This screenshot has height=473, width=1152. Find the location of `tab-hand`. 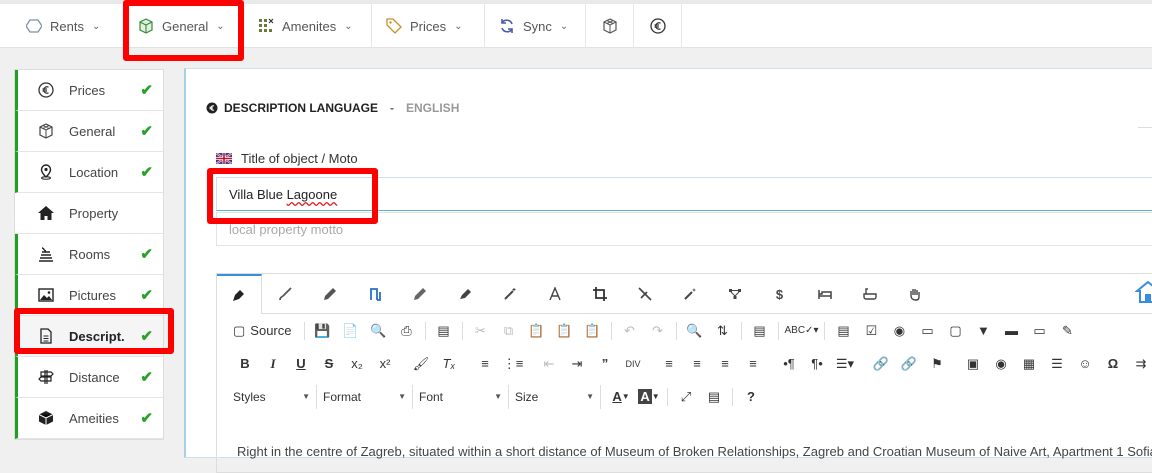

tab-hand is located at coordinates (914, 294).